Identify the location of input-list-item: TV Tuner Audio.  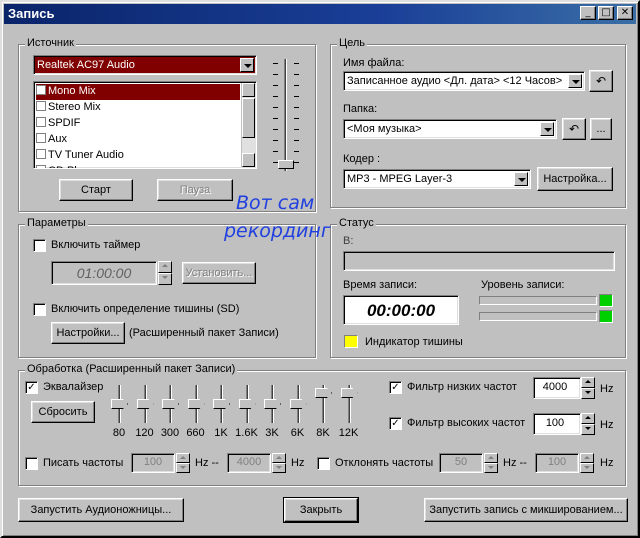
(138, 156).